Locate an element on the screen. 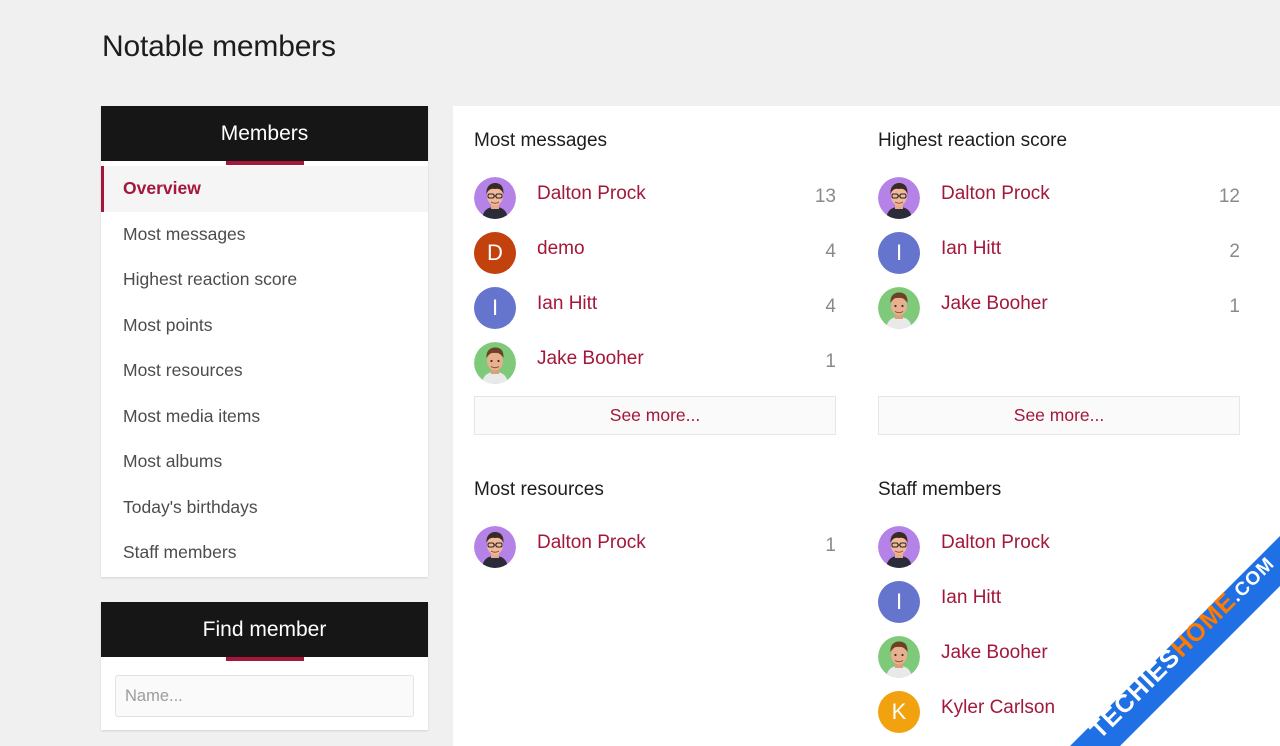  member-row: I Ian Hitt is located at coordinates (1059, 608).